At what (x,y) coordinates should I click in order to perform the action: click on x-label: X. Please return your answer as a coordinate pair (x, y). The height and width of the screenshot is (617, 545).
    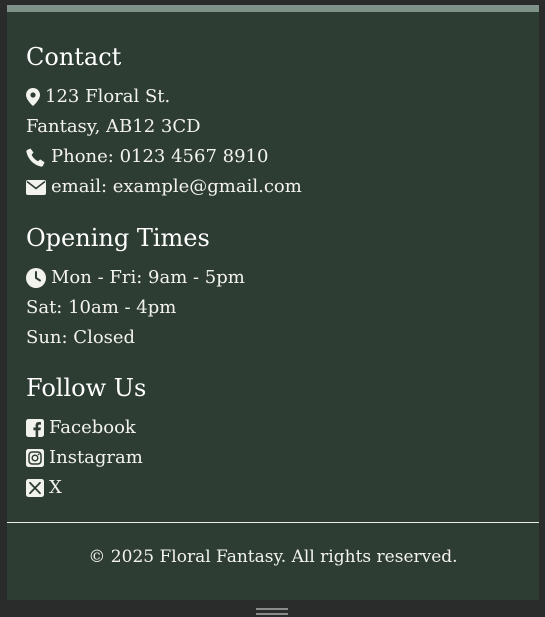
    Looking at the image, I should click on (55, 487).